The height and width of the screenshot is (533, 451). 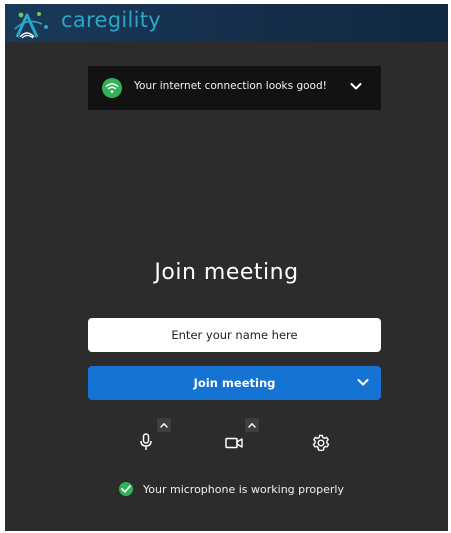 What do you see at coordinates (234, 443) in the screenshot?
I see `camera-icon` at bounding box center [234, 443].